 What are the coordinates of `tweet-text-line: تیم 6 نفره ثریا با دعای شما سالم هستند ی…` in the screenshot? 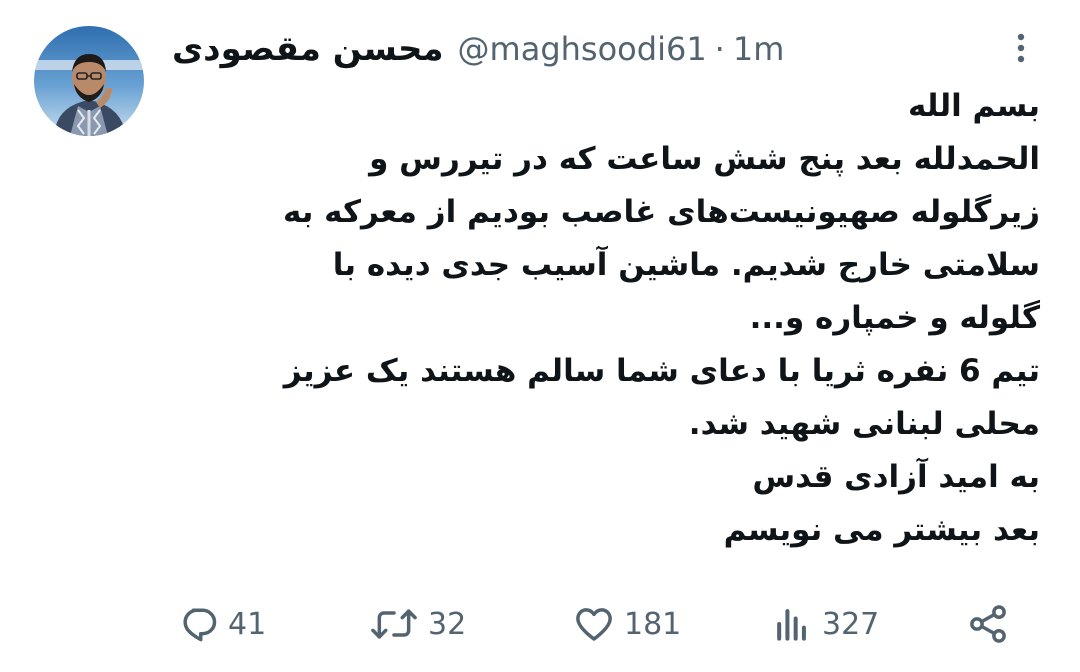 It's located at (661, 371).